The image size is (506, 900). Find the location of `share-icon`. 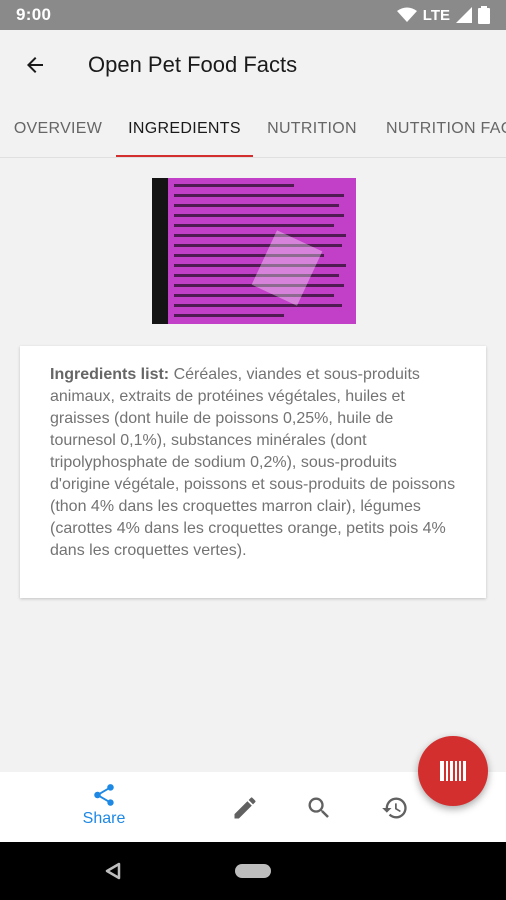

share-icon is located at coordinates (104, 795).